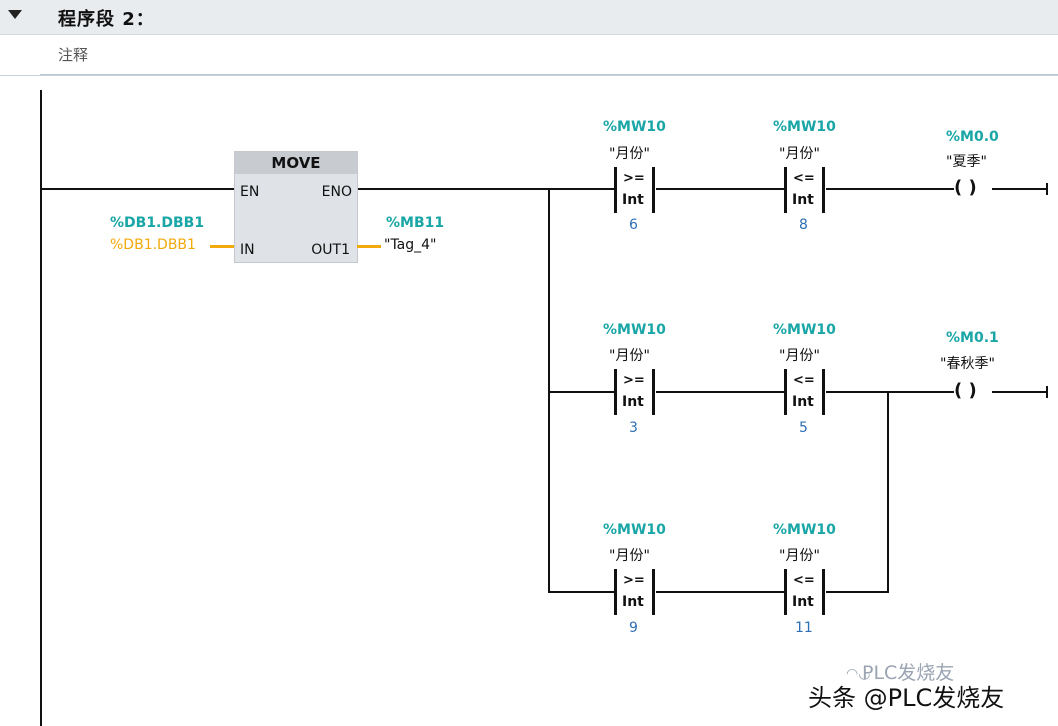 This screenshot has width=1058, height=726. Describe the element at coordinates (890, 189) in the screenshot. I see `wire-row1-to-coil` at that location.